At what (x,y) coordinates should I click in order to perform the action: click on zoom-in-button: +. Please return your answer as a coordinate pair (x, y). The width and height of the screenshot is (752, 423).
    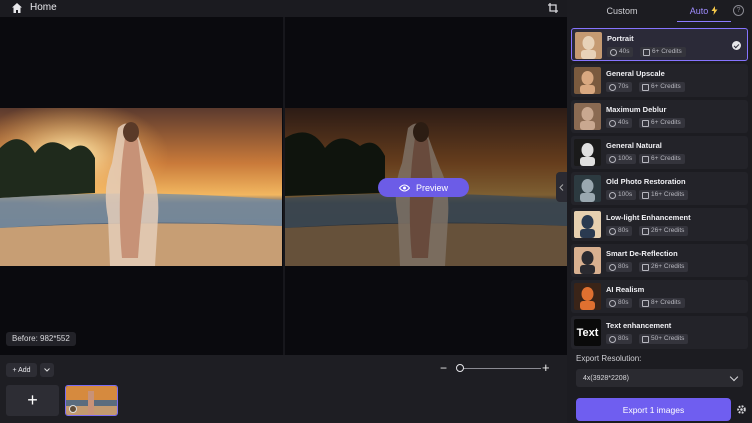
    Looking at the image, I should click on (546, 367).